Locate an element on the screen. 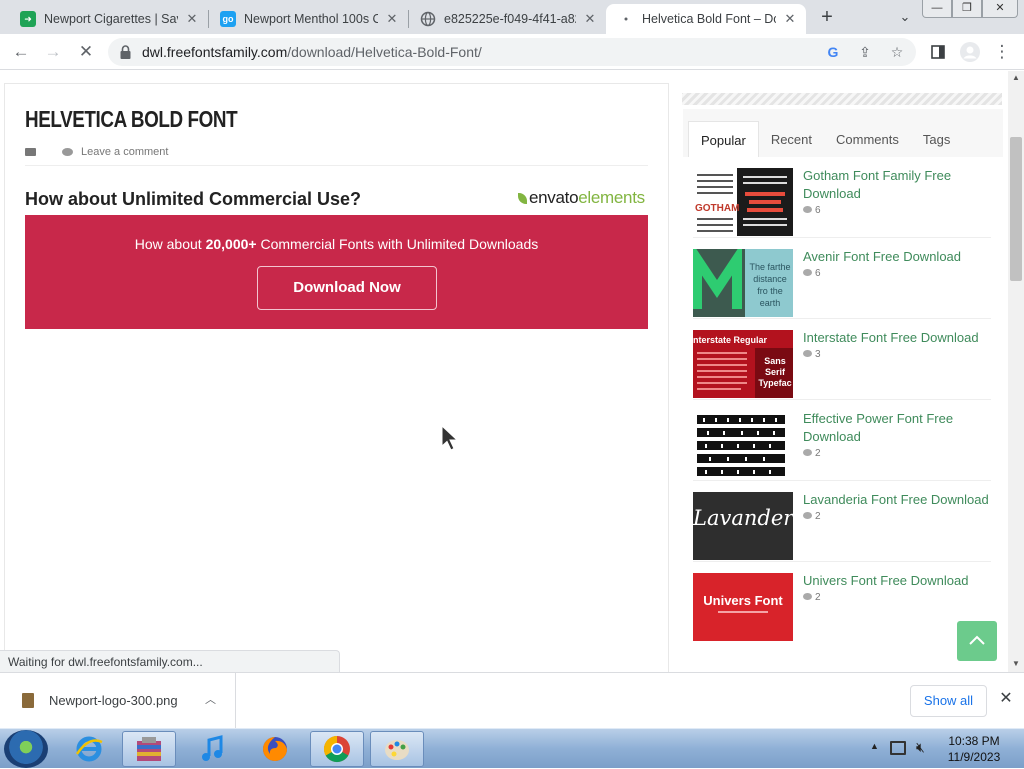  gotham-thumb-text: GOTHAM is located at coordinates (717, 208).